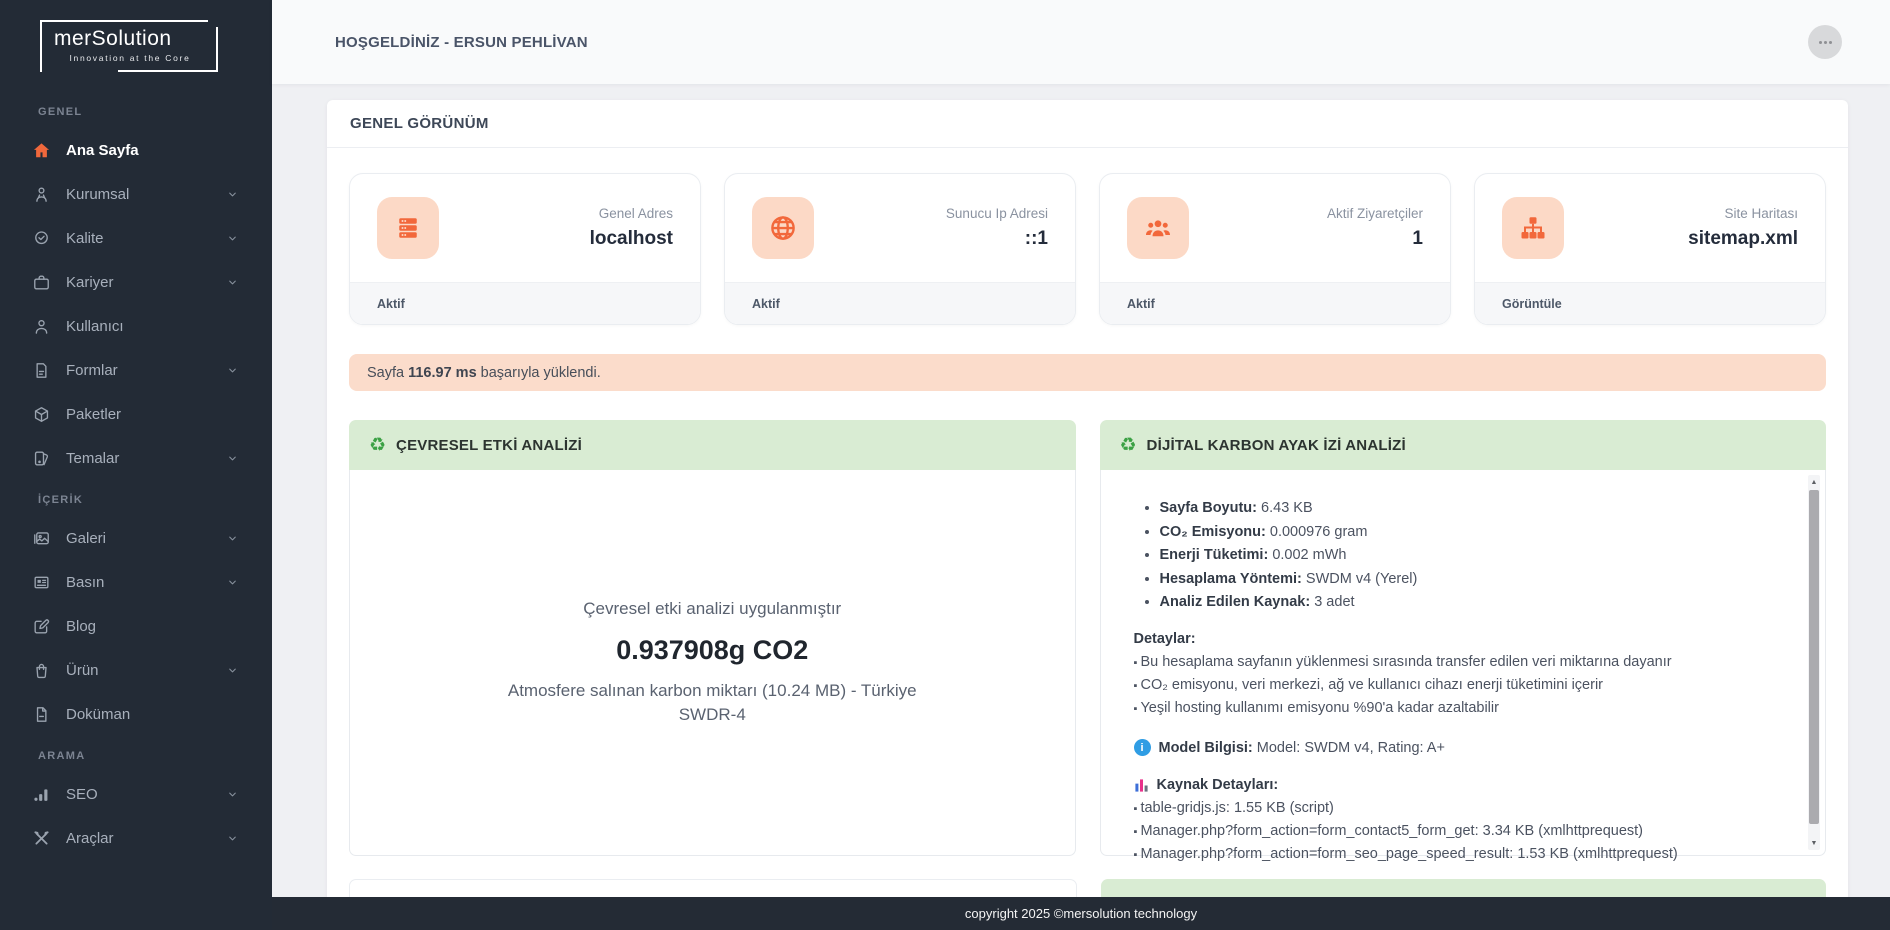 The height and width of the screenshot is (930, 1890). I want to click on seo-chart-icon, so click(41, 794).